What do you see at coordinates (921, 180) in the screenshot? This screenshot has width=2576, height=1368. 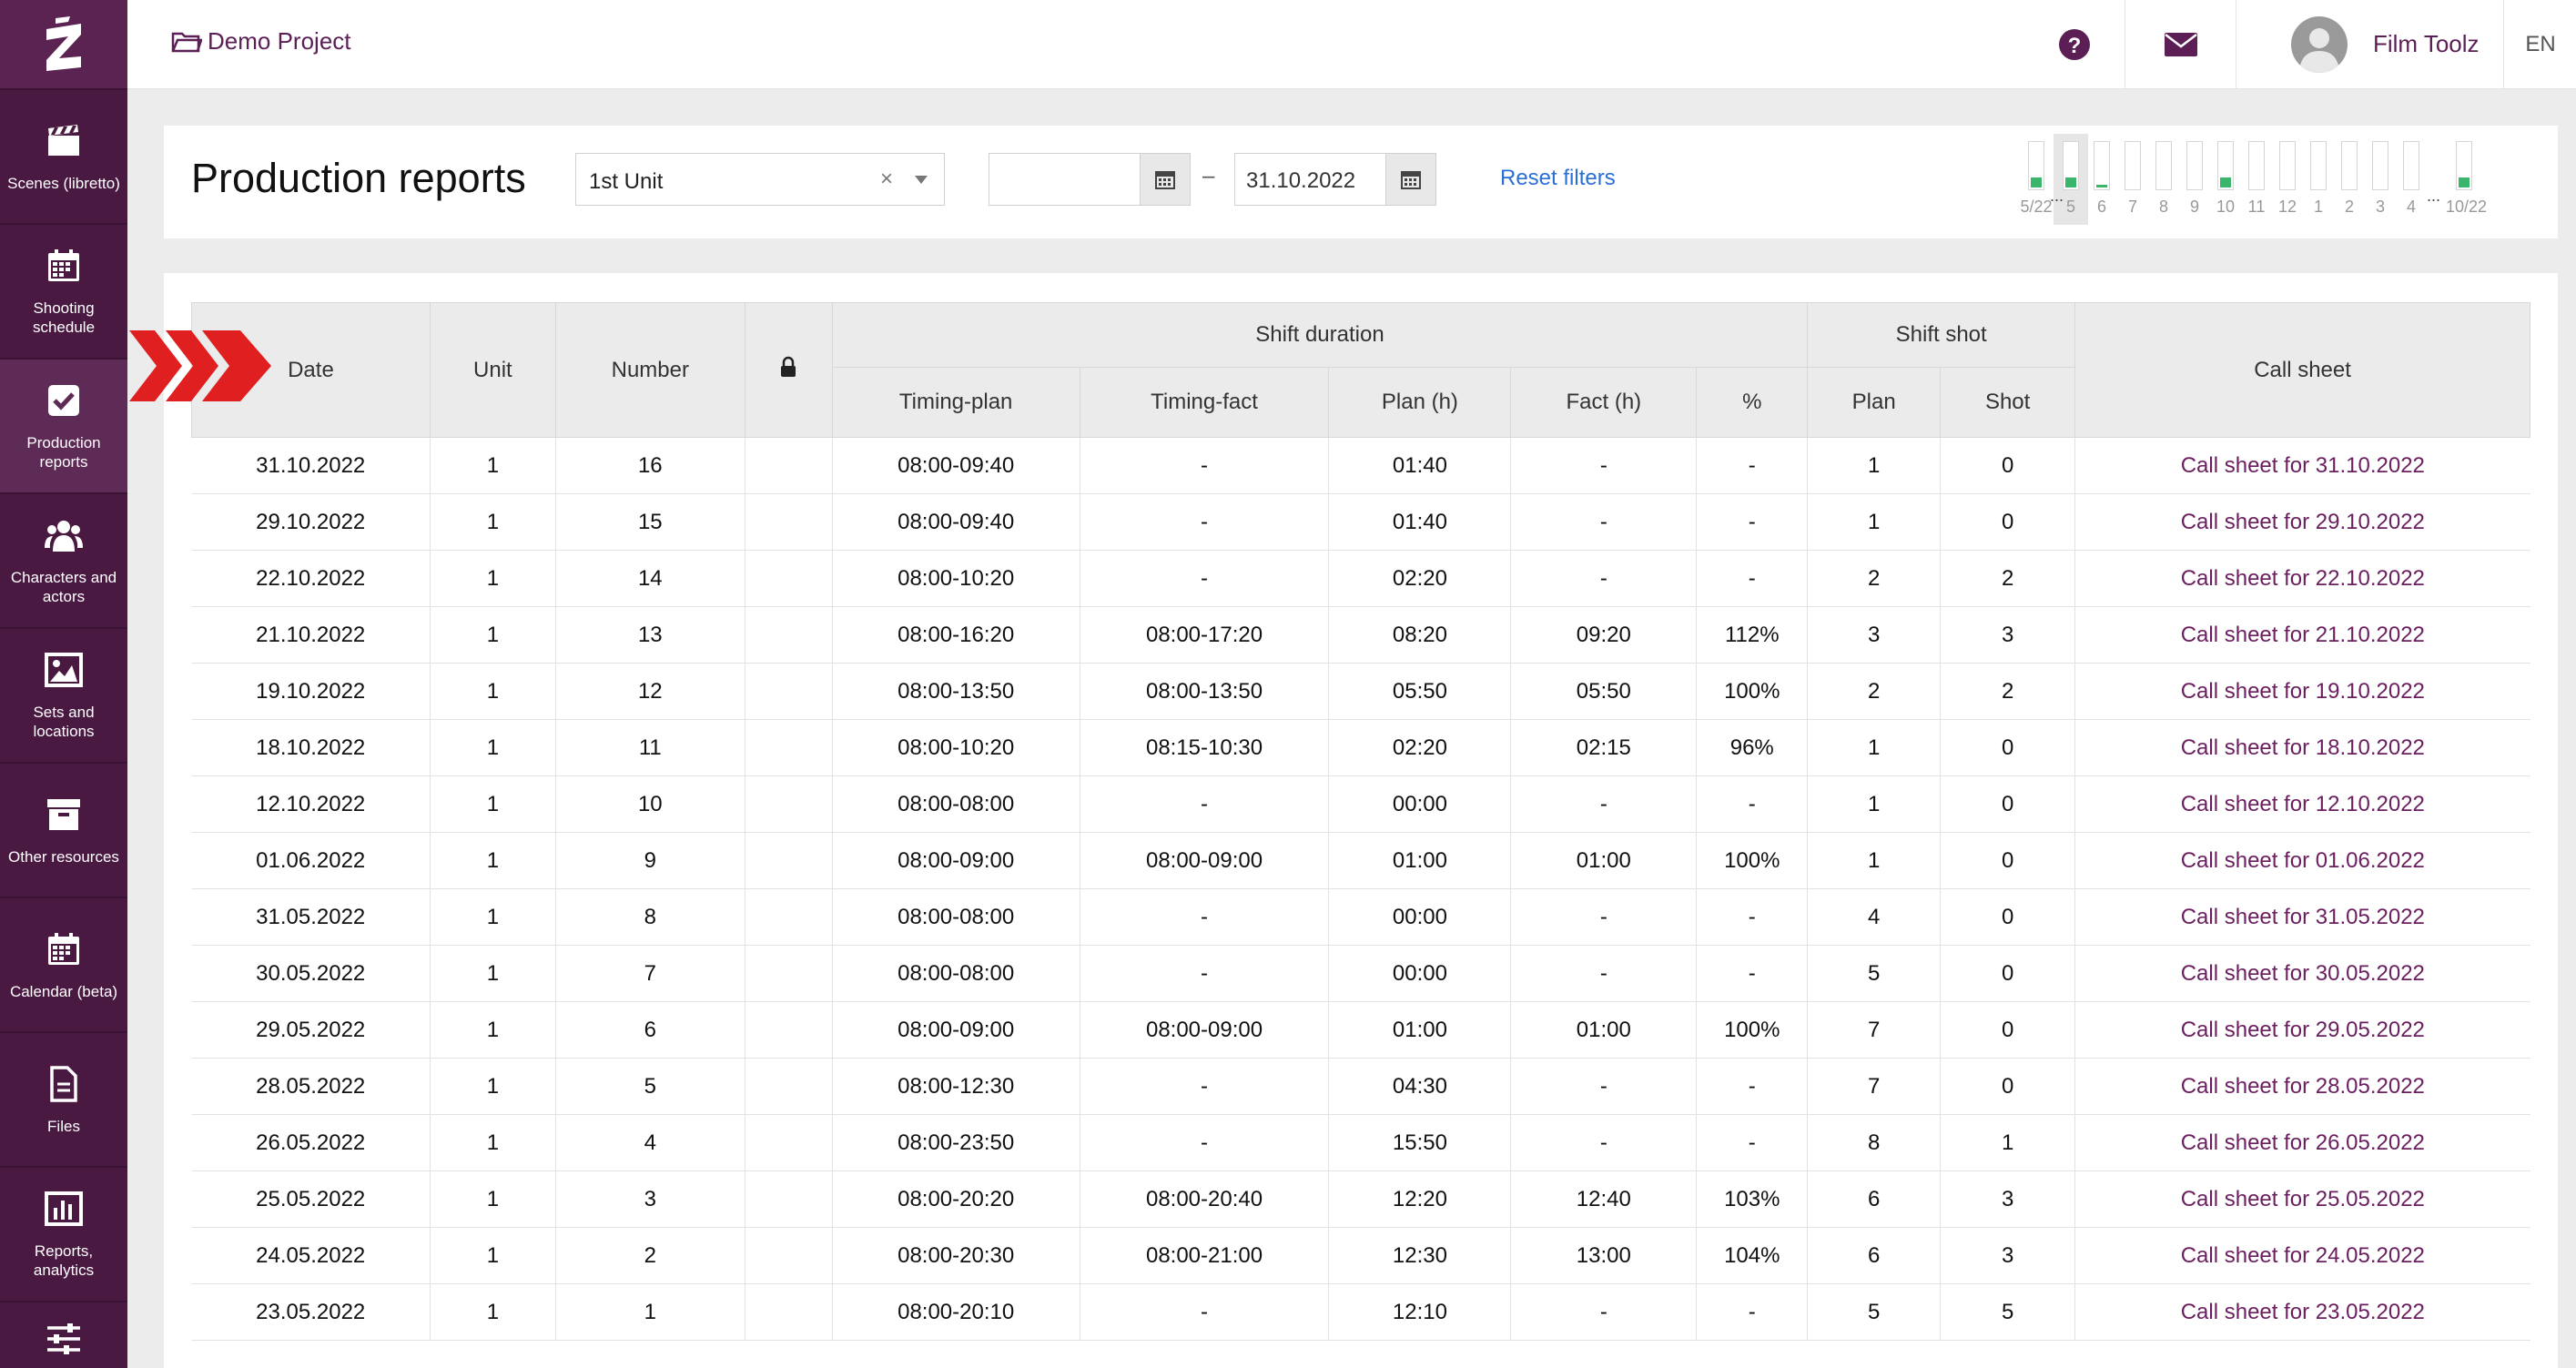 I see `chevron-down-icon` at bounding box center [921, 180].